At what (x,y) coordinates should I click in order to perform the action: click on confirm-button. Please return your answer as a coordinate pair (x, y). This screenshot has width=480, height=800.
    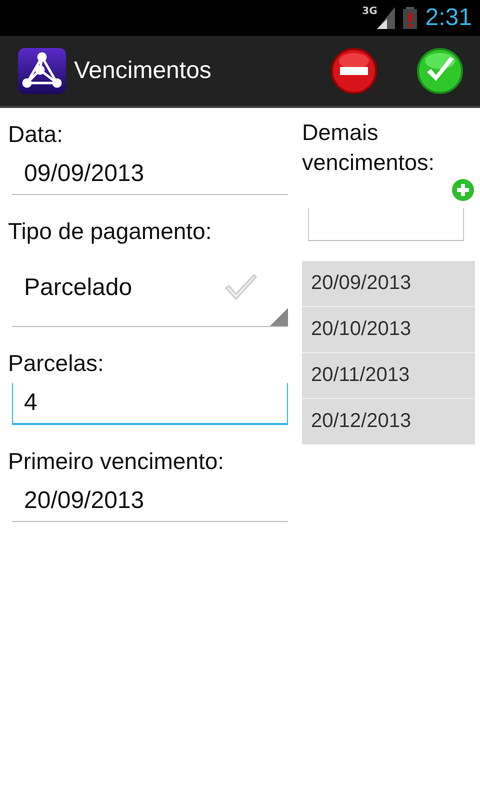
    Looking at the image, I should click on (440, 71).